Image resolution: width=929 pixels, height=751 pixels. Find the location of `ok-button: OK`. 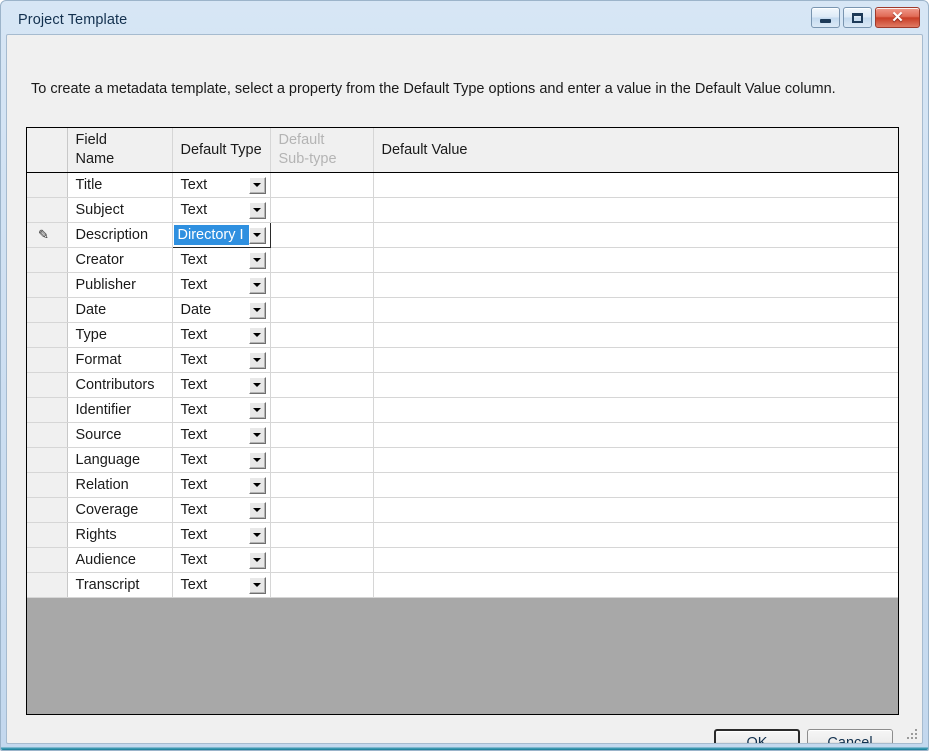

ok-button: OK is located at coordinates (757, 736).